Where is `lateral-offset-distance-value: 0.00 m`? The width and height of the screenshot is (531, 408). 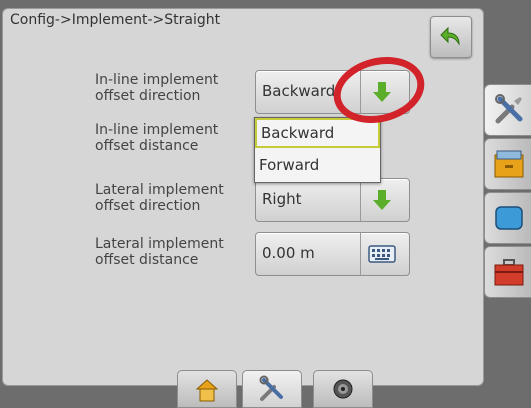 lateral-offset-distance-value: 0.00 m is located at coordinates (288, 253).